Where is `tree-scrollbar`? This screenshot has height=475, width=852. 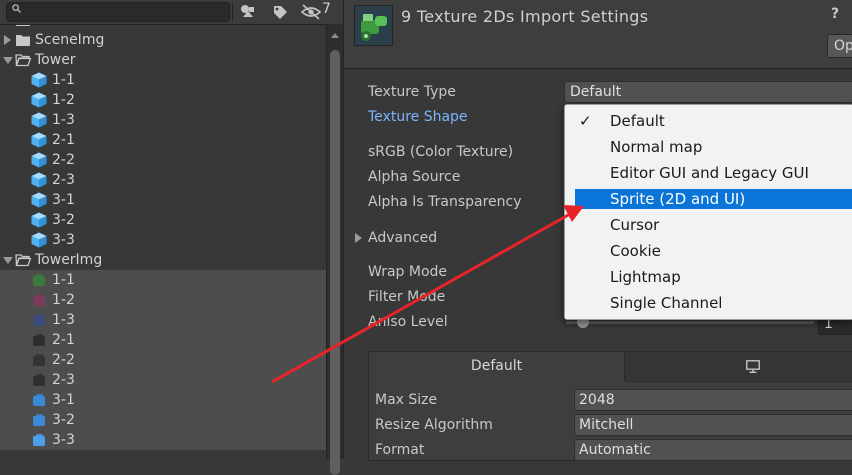 tree-scrollbar is located at coordinates (334, 249).